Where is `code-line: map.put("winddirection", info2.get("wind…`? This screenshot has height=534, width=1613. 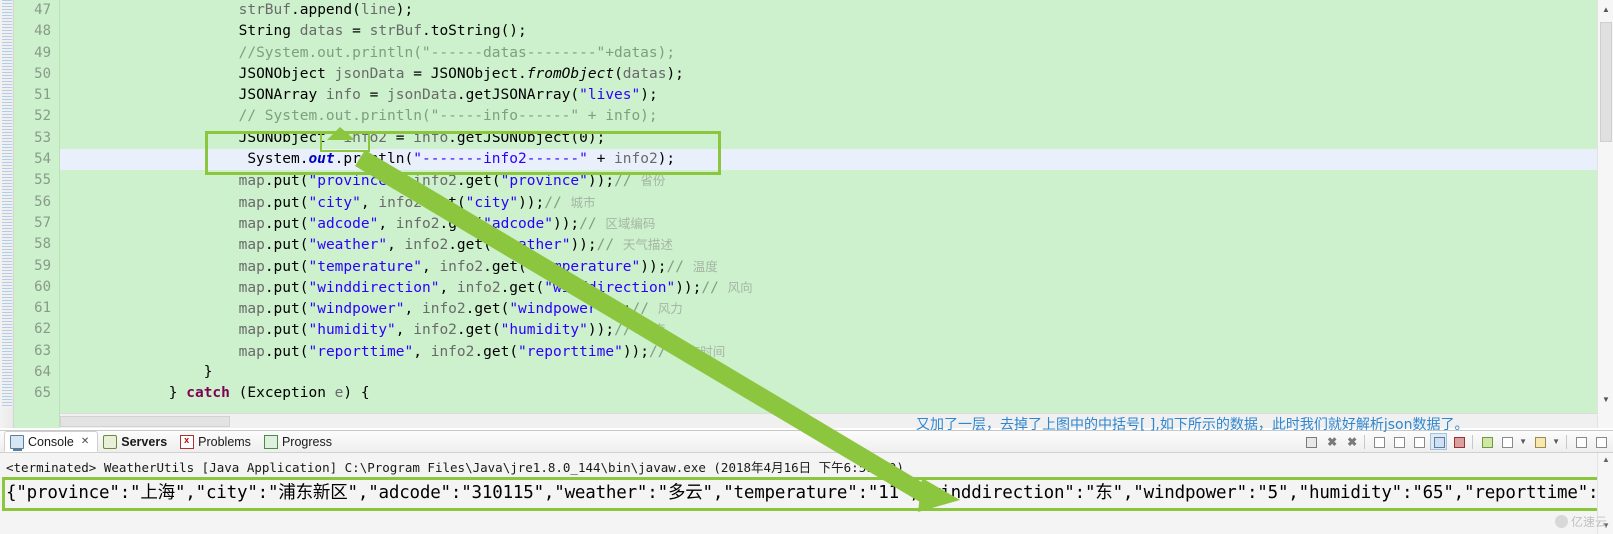 code-line: map.put("winddirection", info2.get("wind… is located at coordinates (836, 287).